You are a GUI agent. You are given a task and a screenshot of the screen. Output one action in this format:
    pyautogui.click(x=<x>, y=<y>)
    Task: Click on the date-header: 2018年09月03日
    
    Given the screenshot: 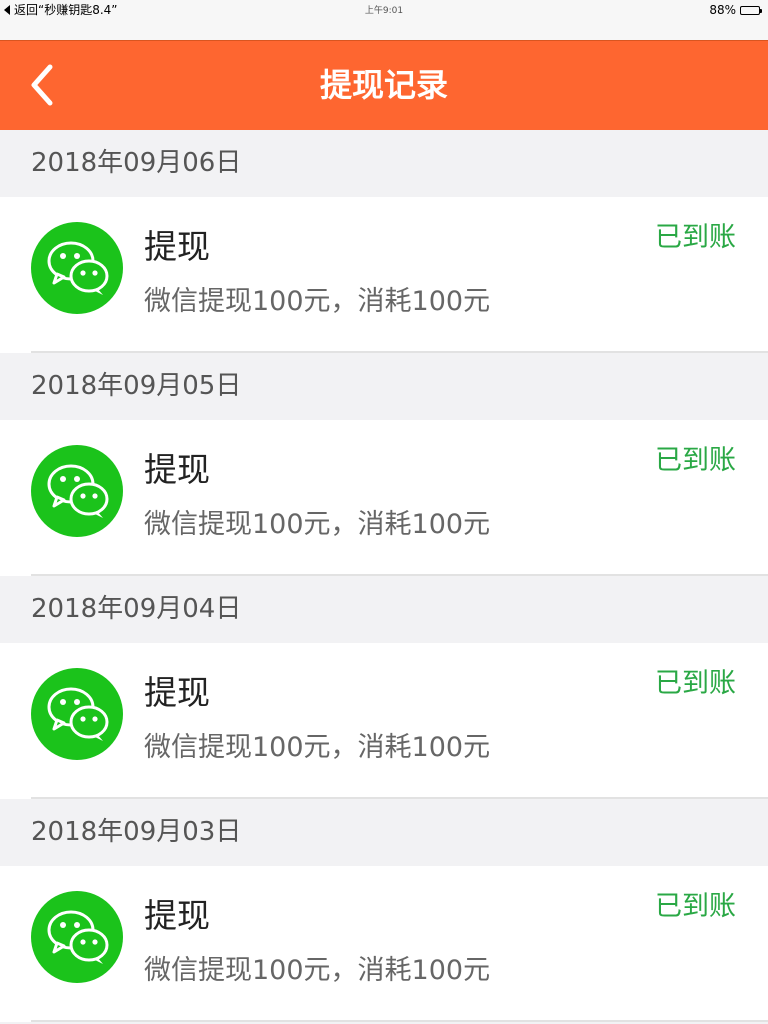 What is the action you would take?
    pyautogui.click(x=384, y=832)
    